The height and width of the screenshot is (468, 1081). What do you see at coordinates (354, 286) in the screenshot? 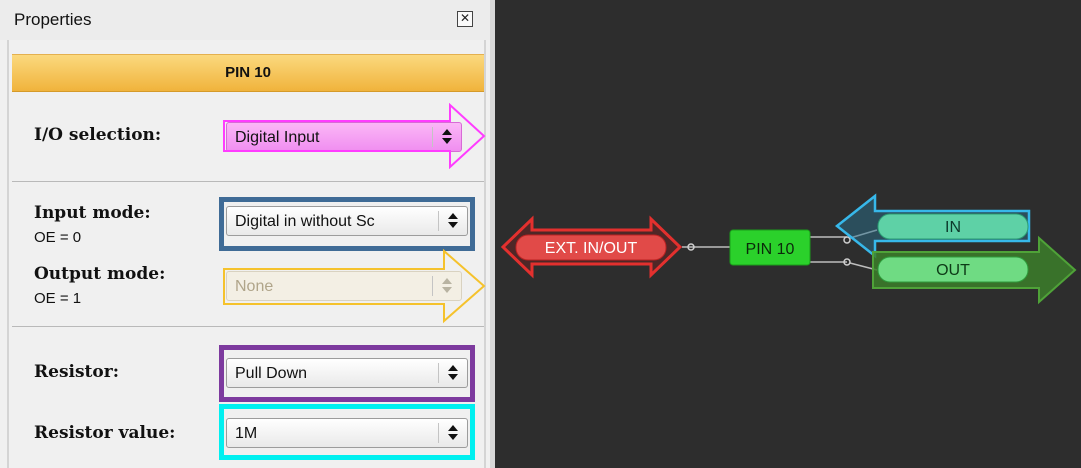
I see `output-mode-highlight-arrow` at bounding box center [354, 286].